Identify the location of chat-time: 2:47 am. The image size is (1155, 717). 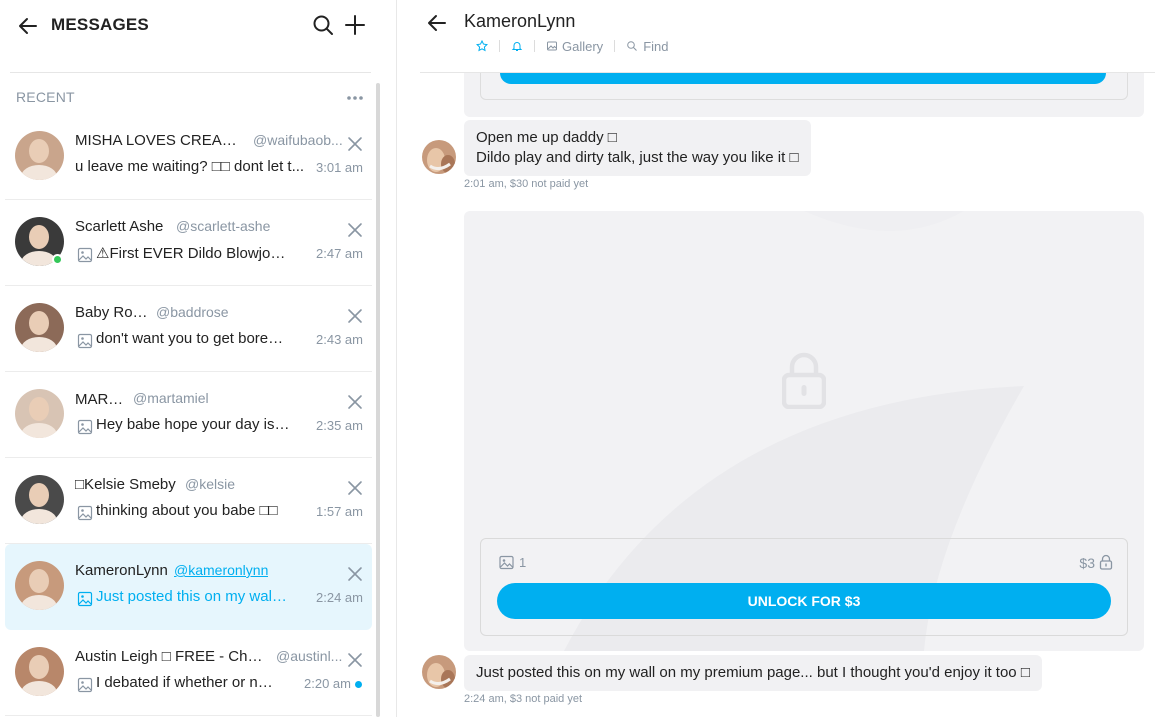
(339, 253).